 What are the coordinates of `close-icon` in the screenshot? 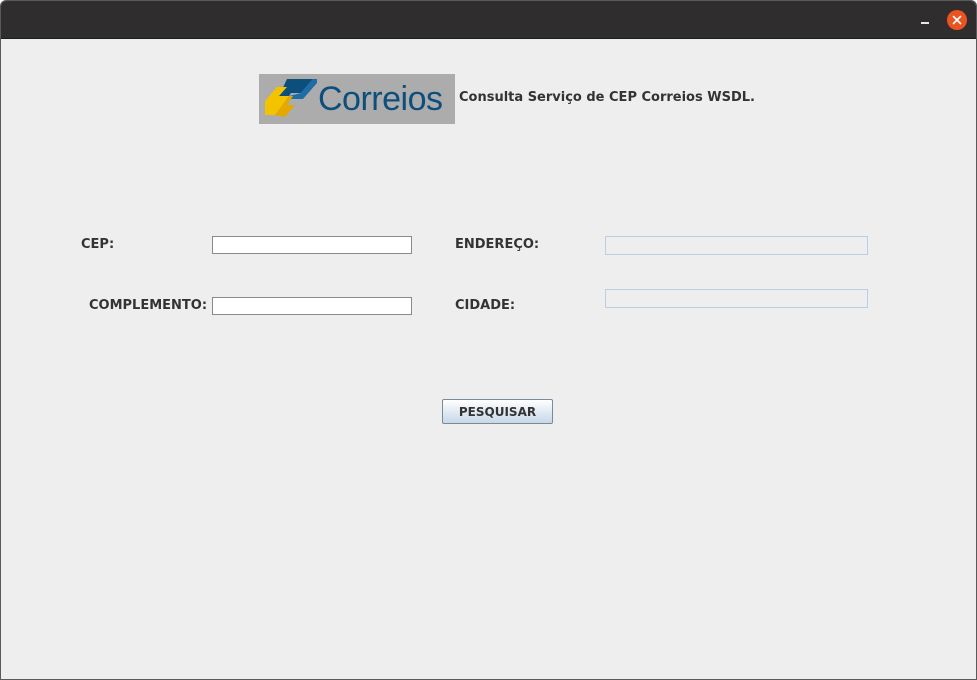 It's located at (957, 20).